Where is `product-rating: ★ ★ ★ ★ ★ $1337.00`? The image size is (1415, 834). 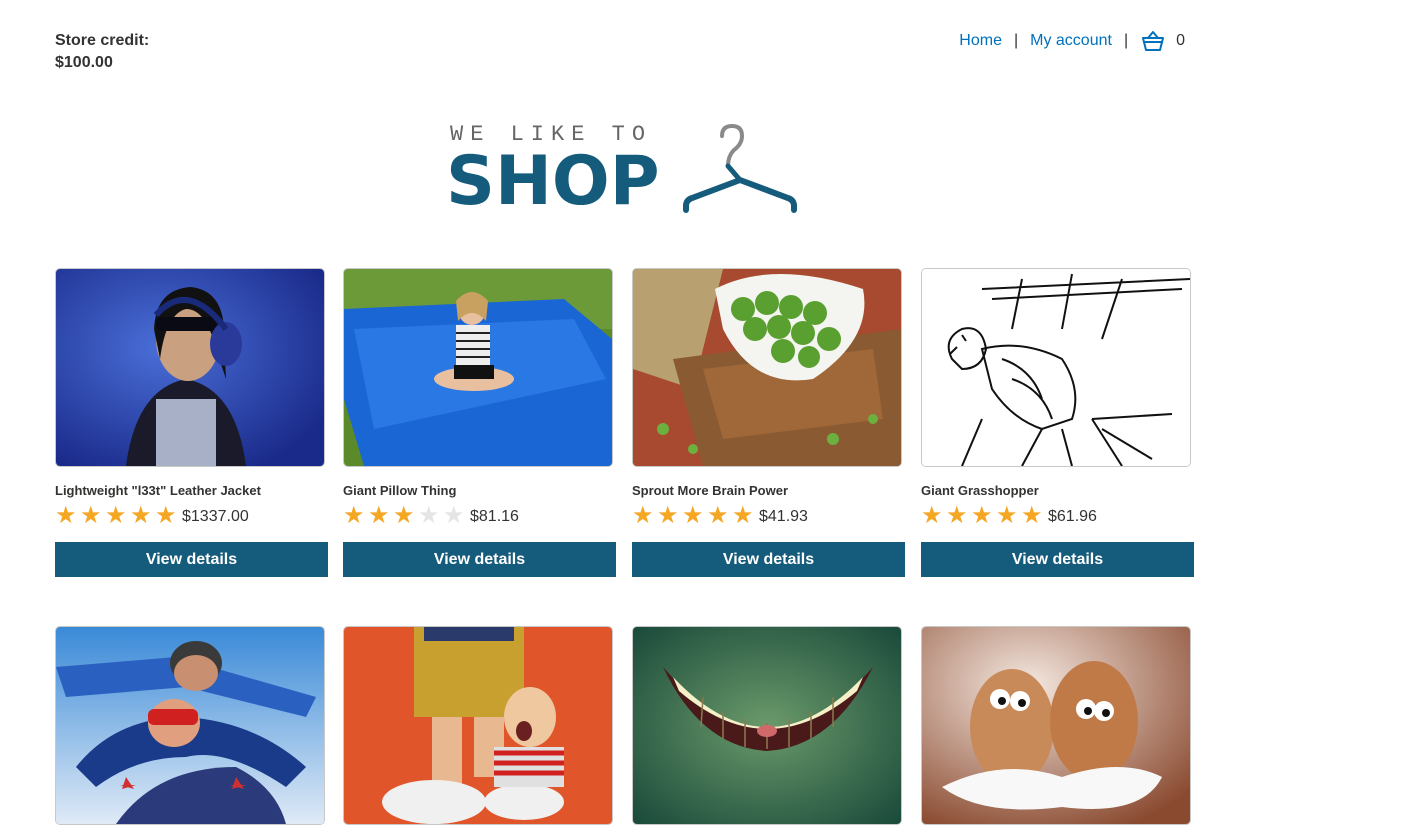
product-rating: ★ ★ ★ ★ ★ $1337.00 is located at coordinates (152, 515).